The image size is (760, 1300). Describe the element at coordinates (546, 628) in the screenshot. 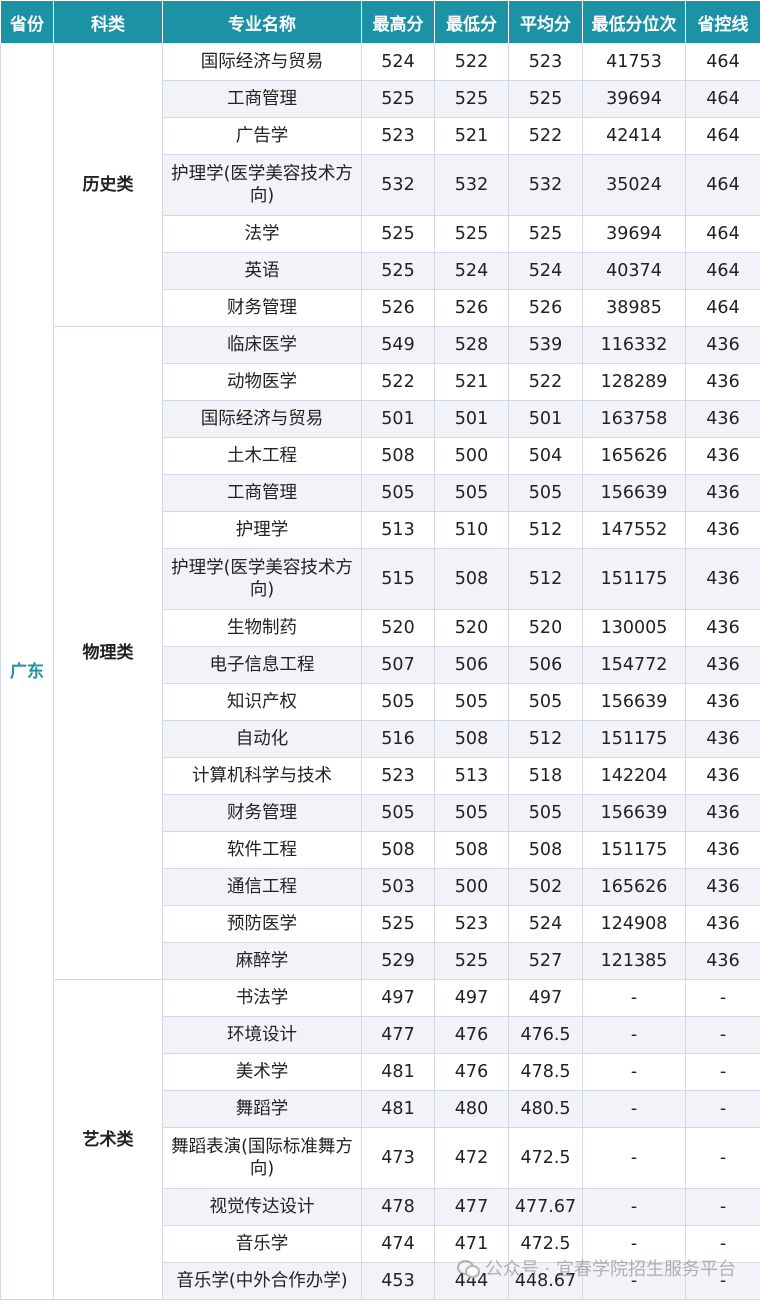

I see `avg-score-cell: 520` at that location.